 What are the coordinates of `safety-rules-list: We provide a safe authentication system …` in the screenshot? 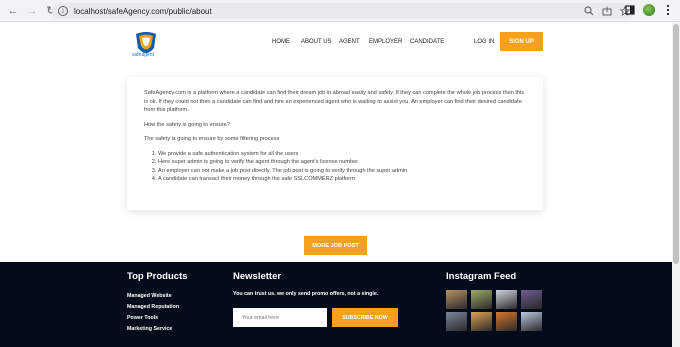 It's located at (335, 167).